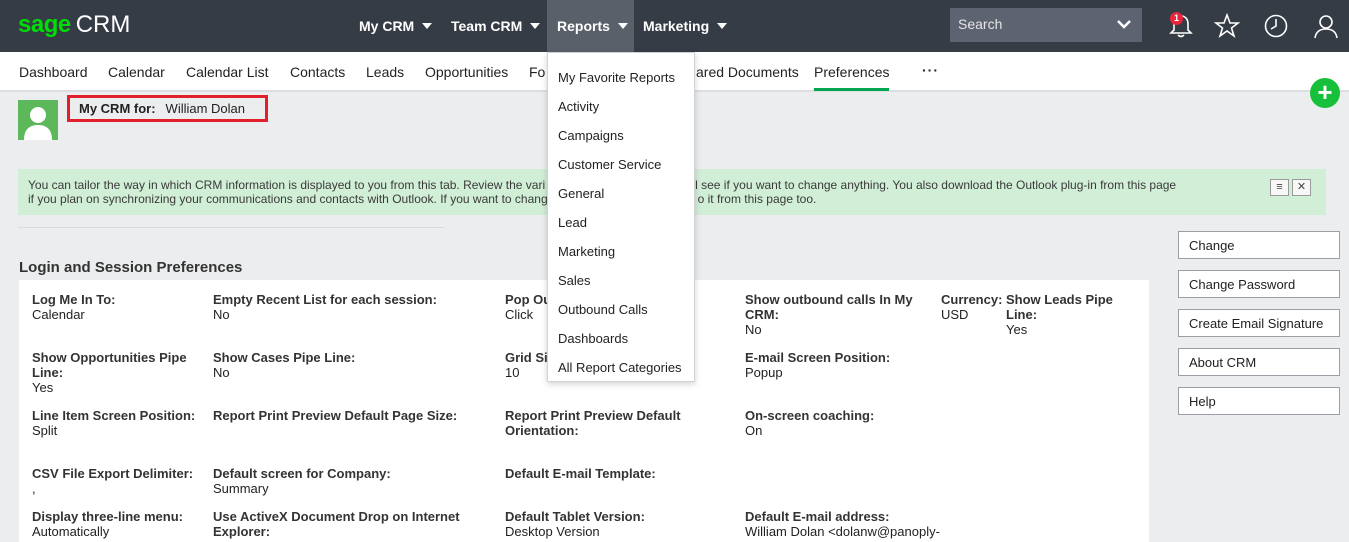 This screenshot has width=1349, height=542. What do you see at coordinates (114, 423) in the screenshot?
I see `pref-line-item-position: Line Item Screen Position: Split` at bounding box center [114, 423].